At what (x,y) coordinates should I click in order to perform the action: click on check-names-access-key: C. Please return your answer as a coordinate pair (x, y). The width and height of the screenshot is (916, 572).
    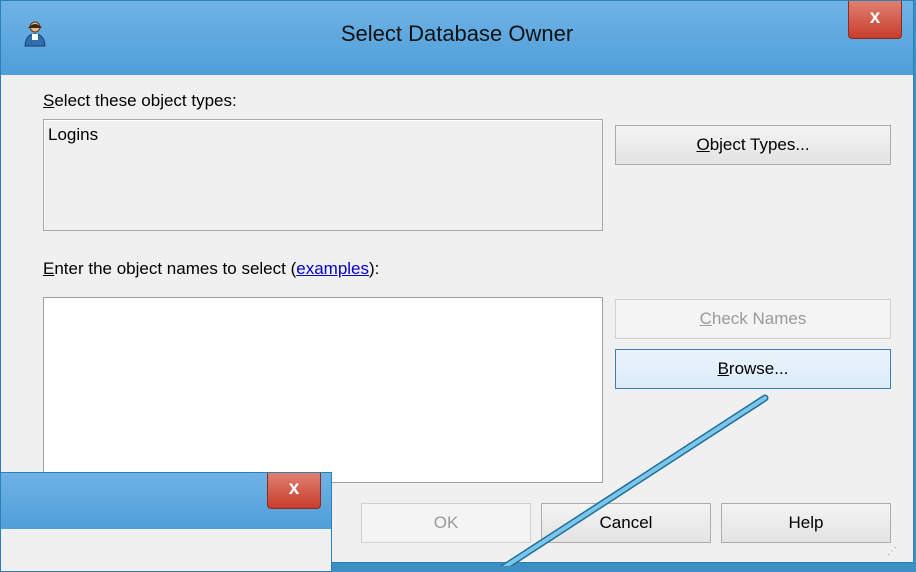
    Looking at the image, I should click on (705, 318).